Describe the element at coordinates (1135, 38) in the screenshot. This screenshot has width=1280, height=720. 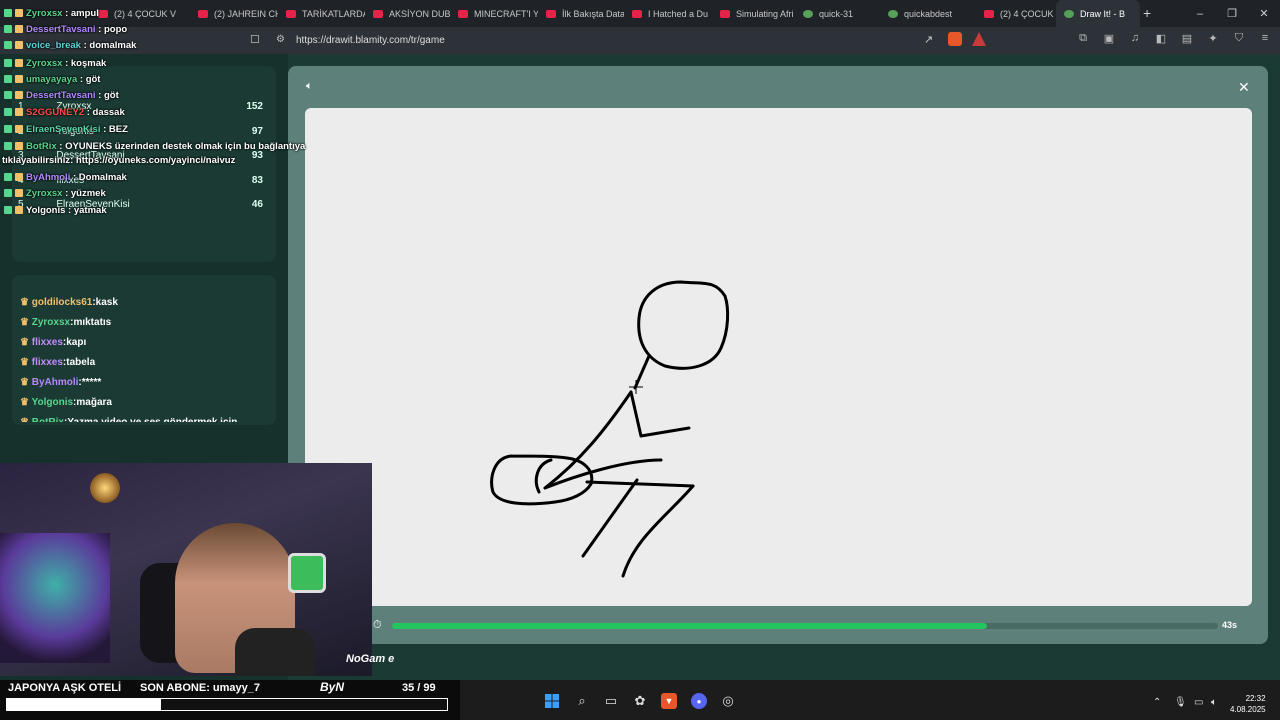
I see `media-icon: ♫` at that location.